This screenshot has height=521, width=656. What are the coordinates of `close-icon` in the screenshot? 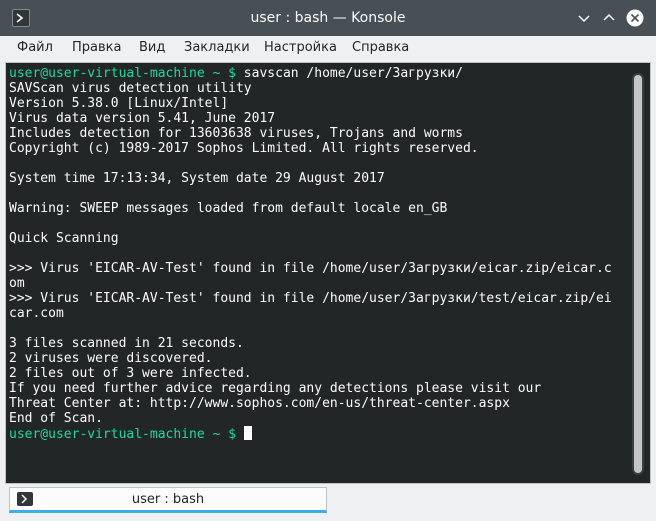 It's located at (635, 18).